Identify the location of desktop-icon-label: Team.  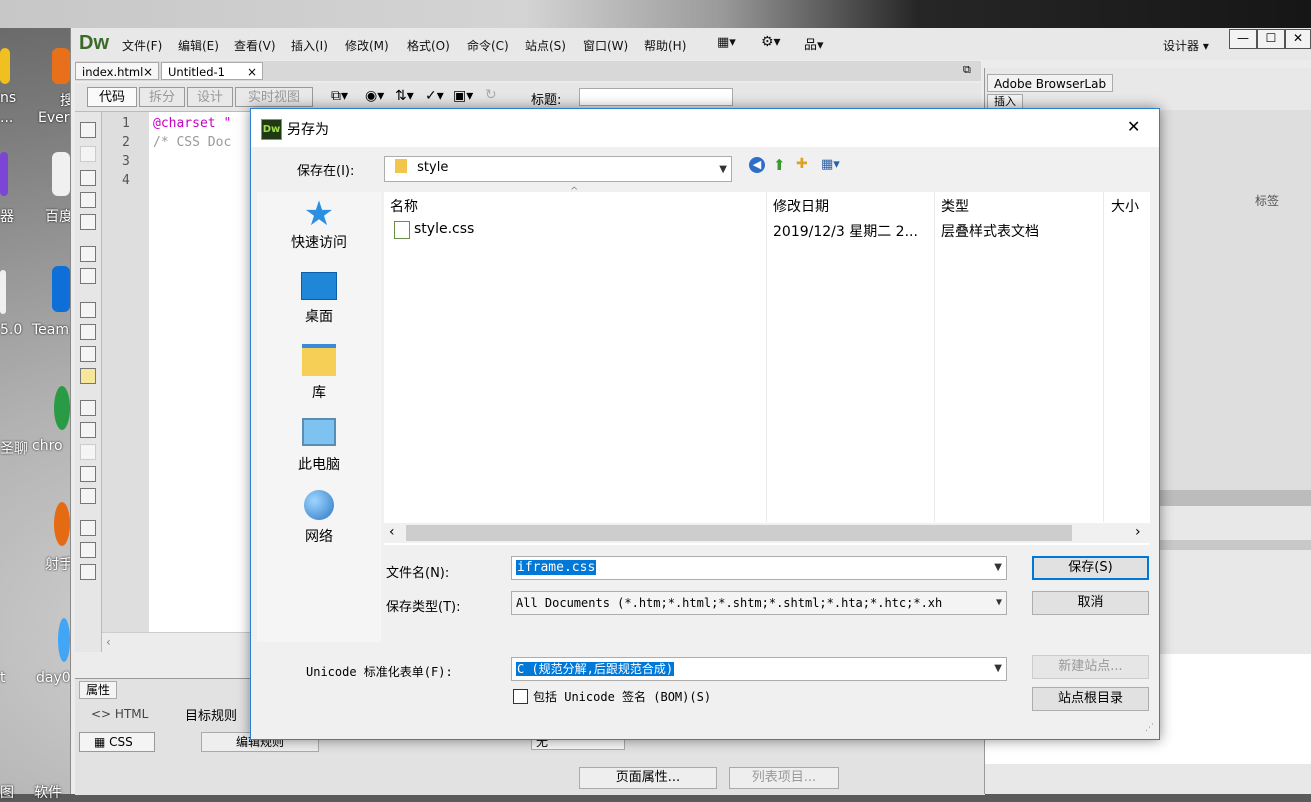
(50, 330).